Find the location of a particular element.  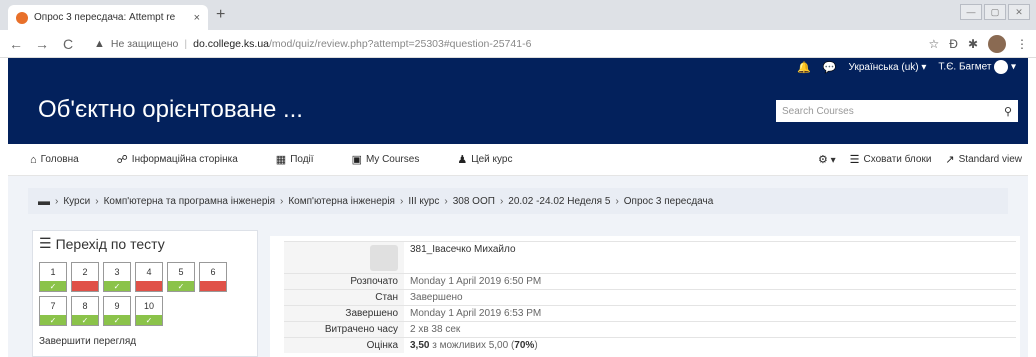

messages-icon: 💬 is located at coordinates (830, 67).